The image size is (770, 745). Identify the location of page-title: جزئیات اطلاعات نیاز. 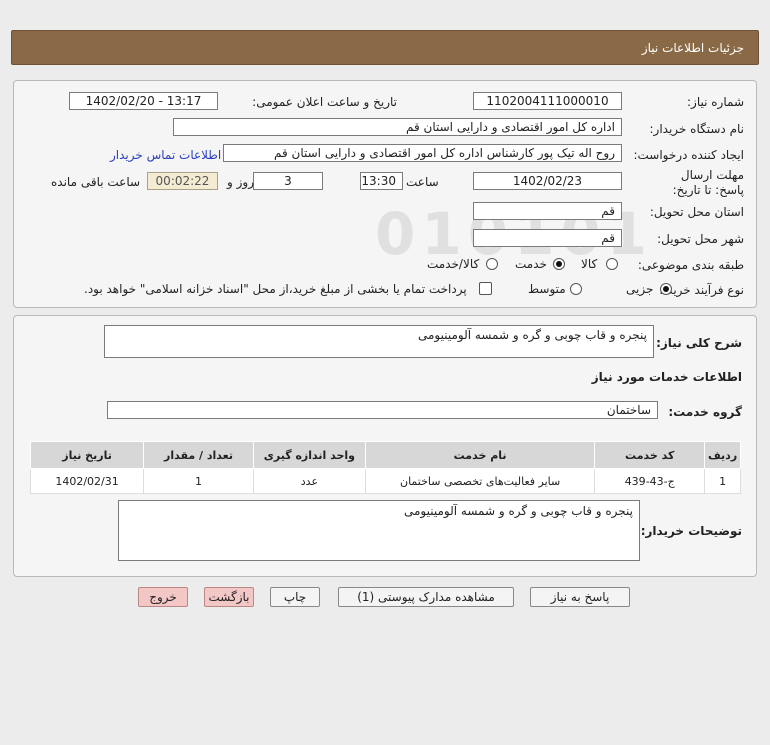
(692, 48).